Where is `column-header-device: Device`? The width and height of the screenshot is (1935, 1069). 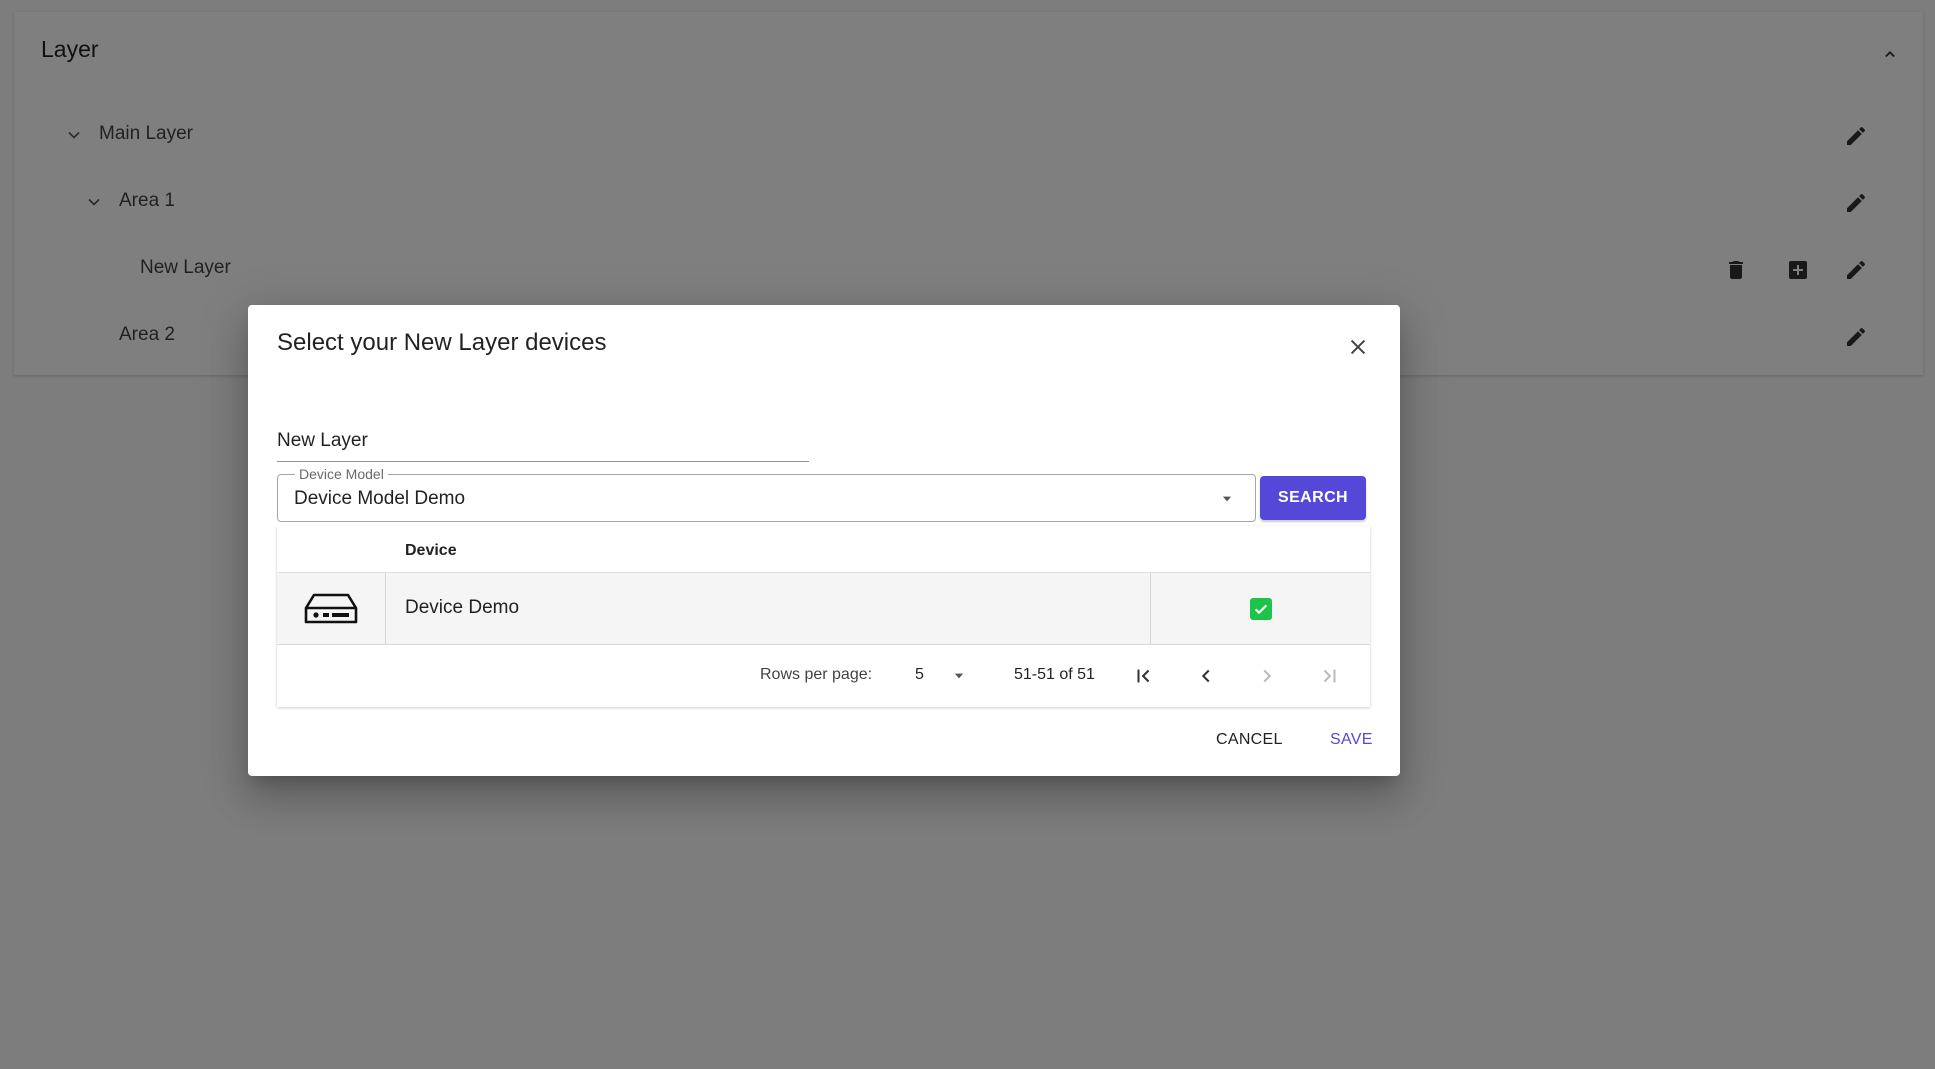 column-header-device: Device is located at coordinates (431, 550).